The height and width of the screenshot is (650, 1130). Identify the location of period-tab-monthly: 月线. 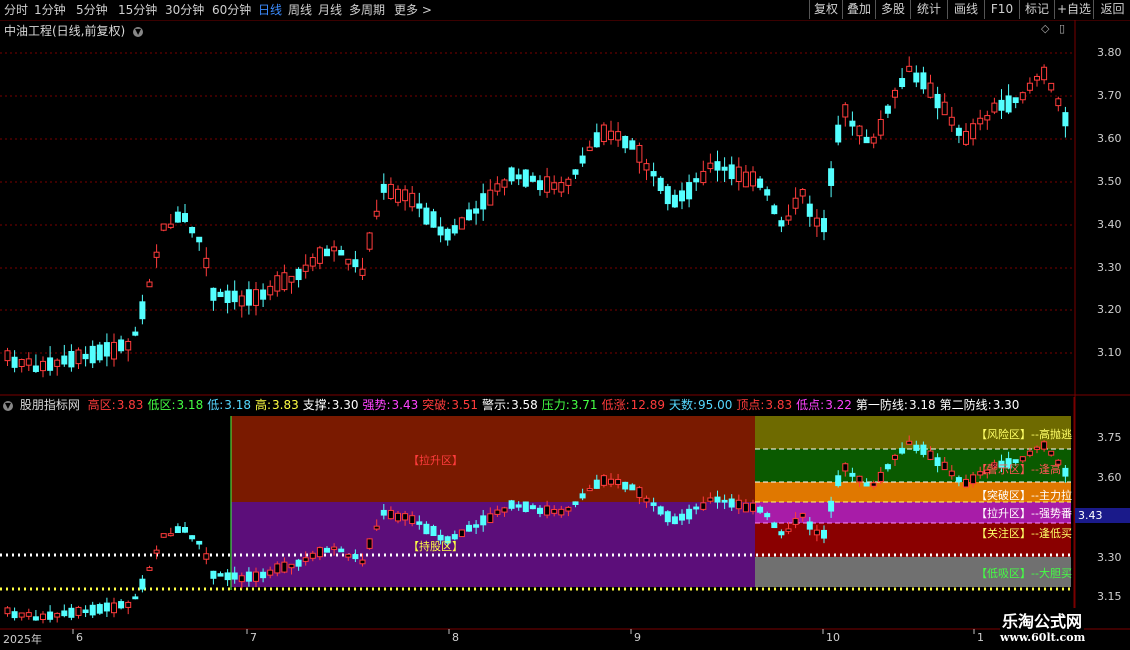
(330, 10).